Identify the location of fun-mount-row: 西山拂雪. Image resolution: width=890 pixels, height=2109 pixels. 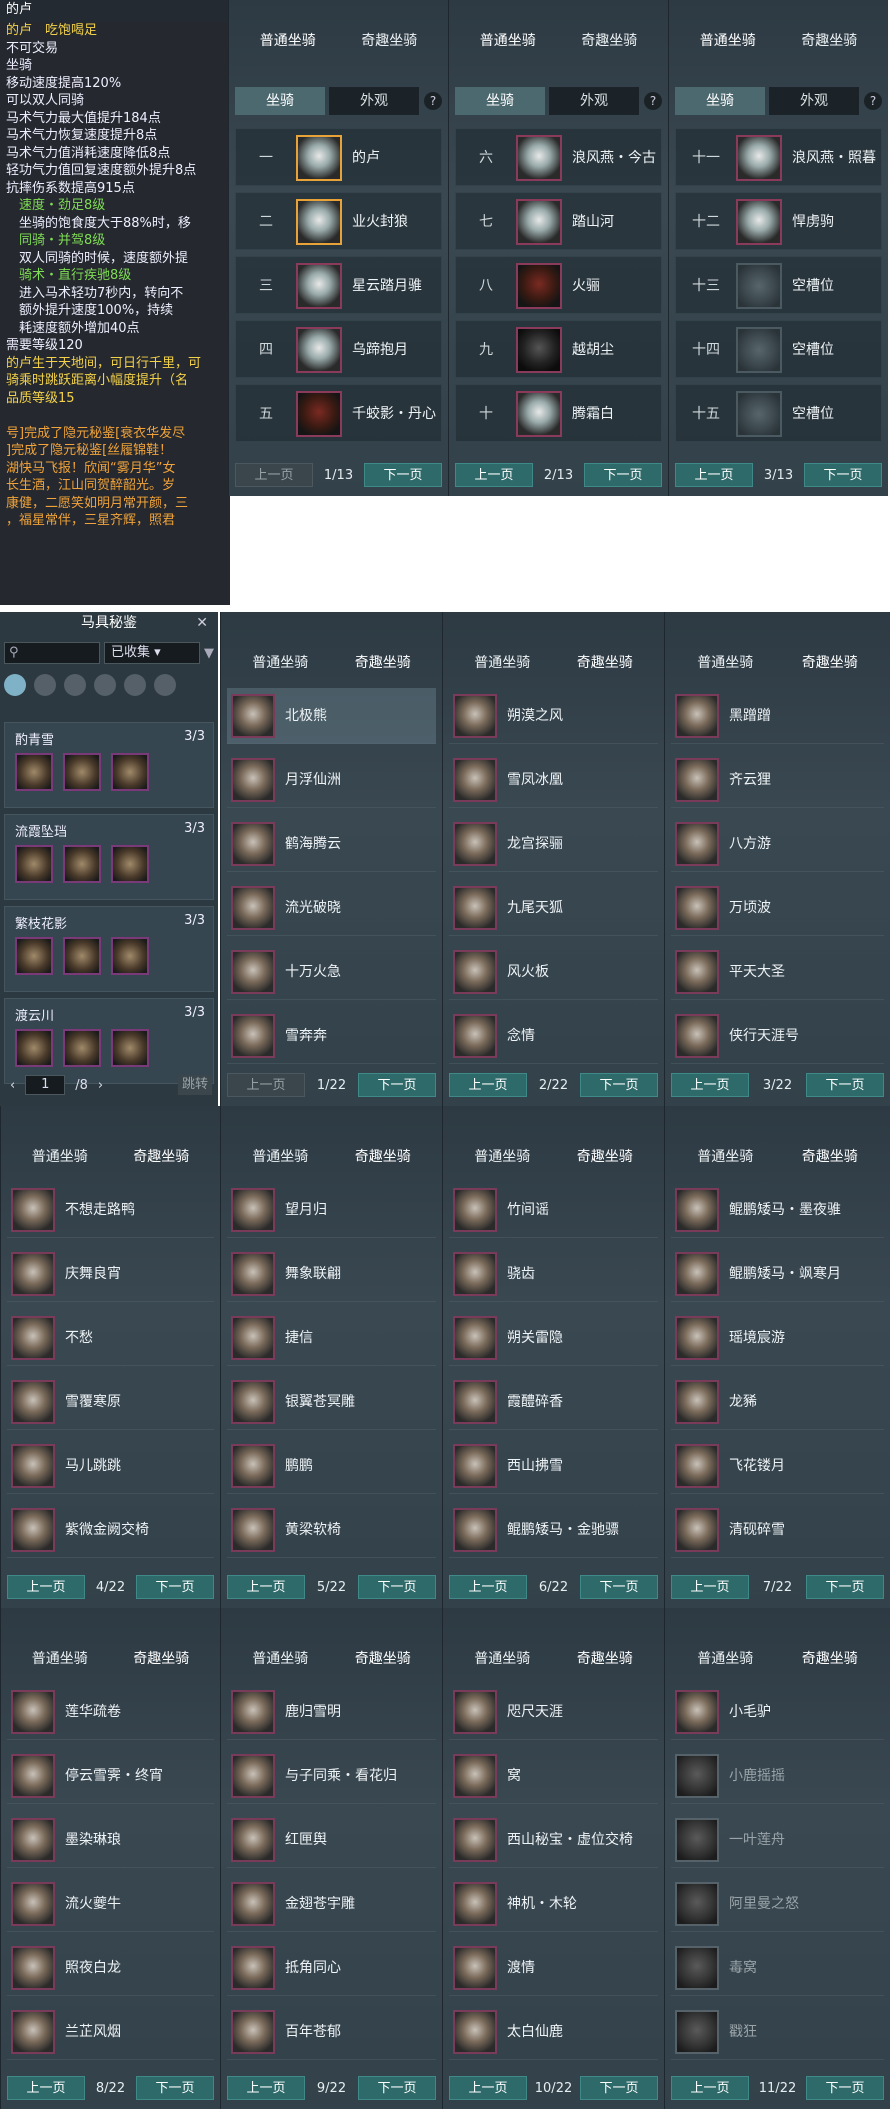
(553, 1466).